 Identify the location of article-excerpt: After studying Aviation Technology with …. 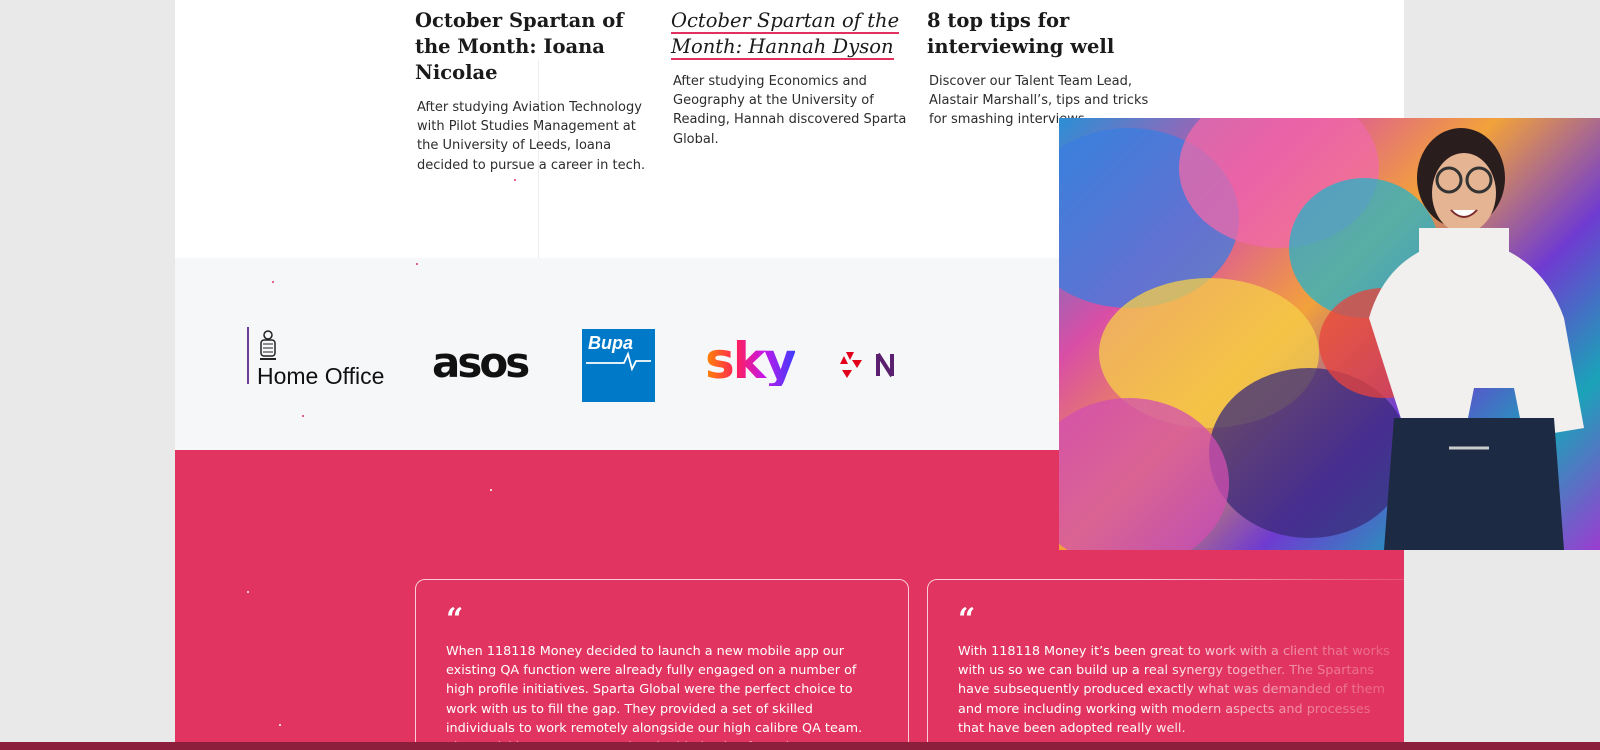
(531, 136).